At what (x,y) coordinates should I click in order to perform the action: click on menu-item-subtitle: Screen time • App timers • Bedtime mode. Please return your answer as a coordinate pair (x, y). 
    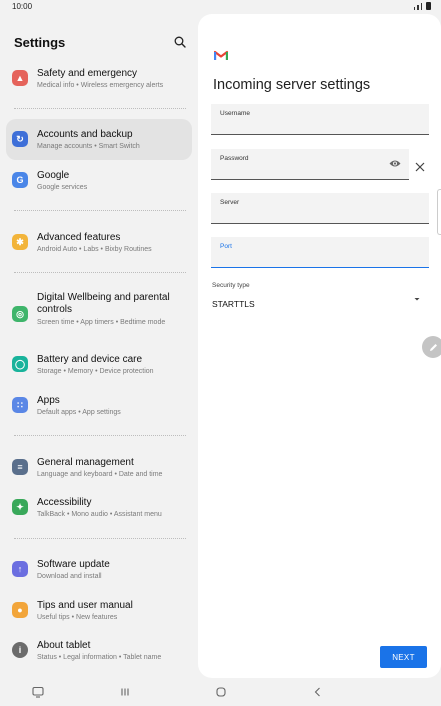
    Looking at the image, I should click on (101, 322).